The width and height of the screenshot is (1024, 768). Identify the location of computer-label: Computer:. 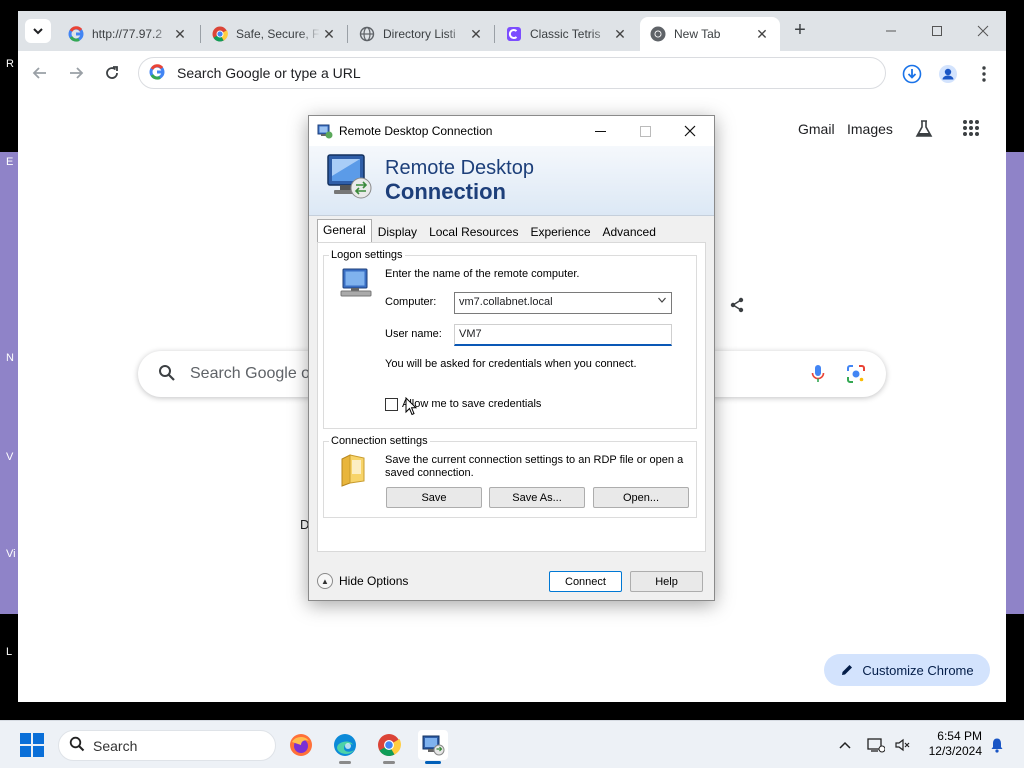
(411, 302).